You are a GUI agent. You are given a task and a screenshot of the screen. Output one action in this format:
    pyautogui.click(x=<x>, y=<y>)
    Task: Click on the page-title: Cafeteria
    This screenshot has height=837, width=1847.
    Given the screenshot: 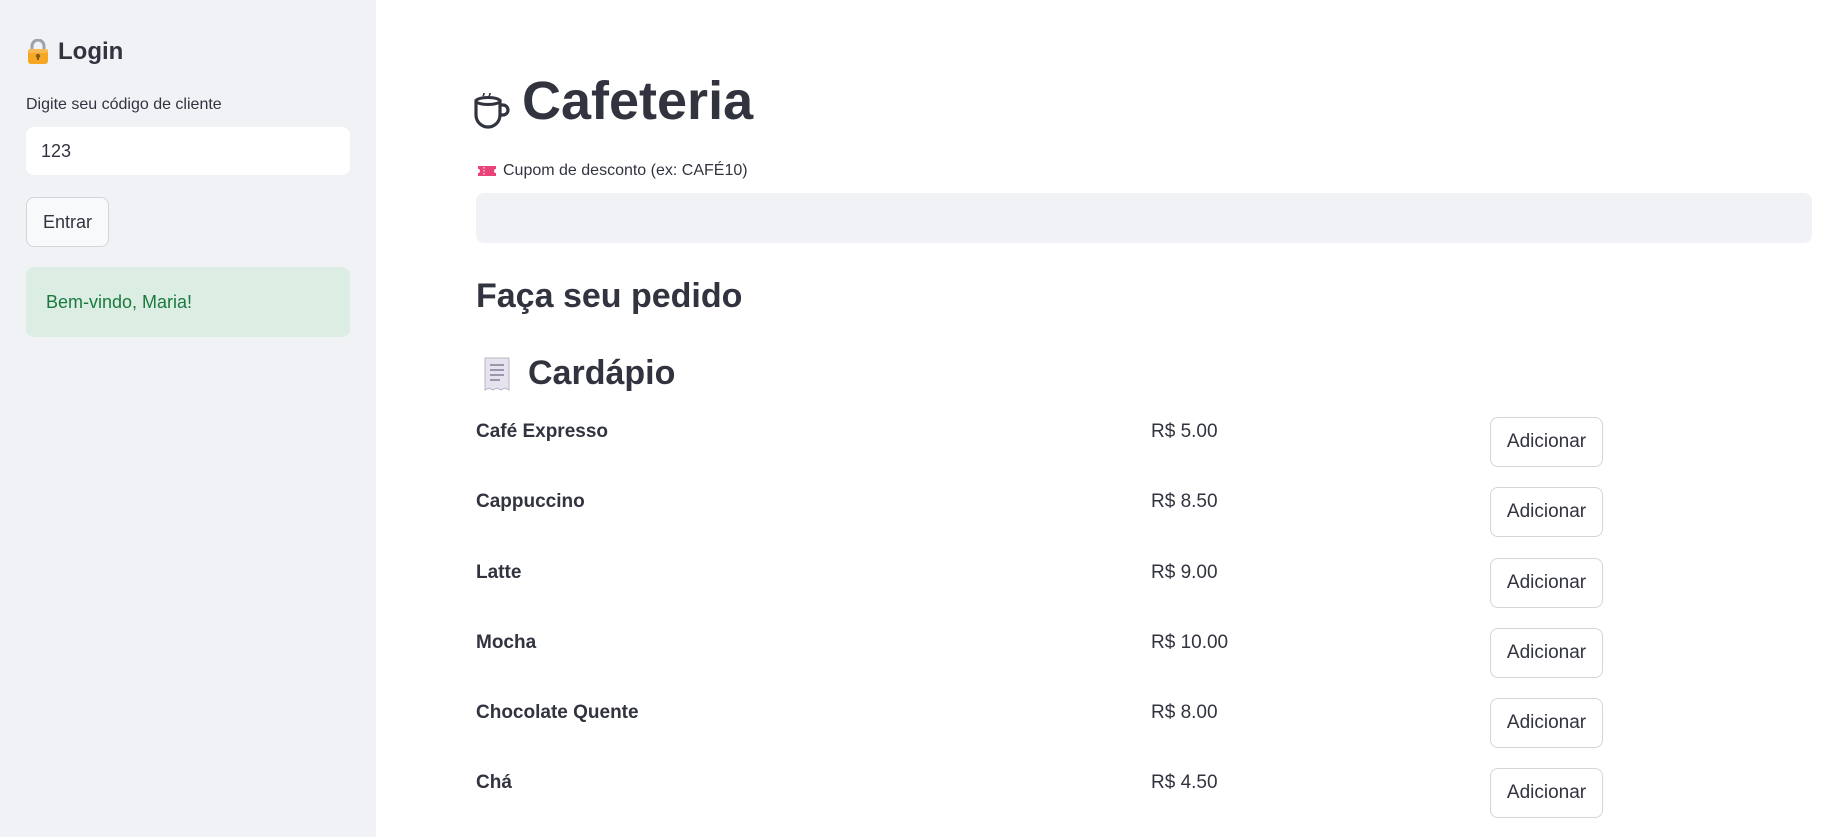 What is the action you would take?
    pyautogui.click(x=612, y=101)
    